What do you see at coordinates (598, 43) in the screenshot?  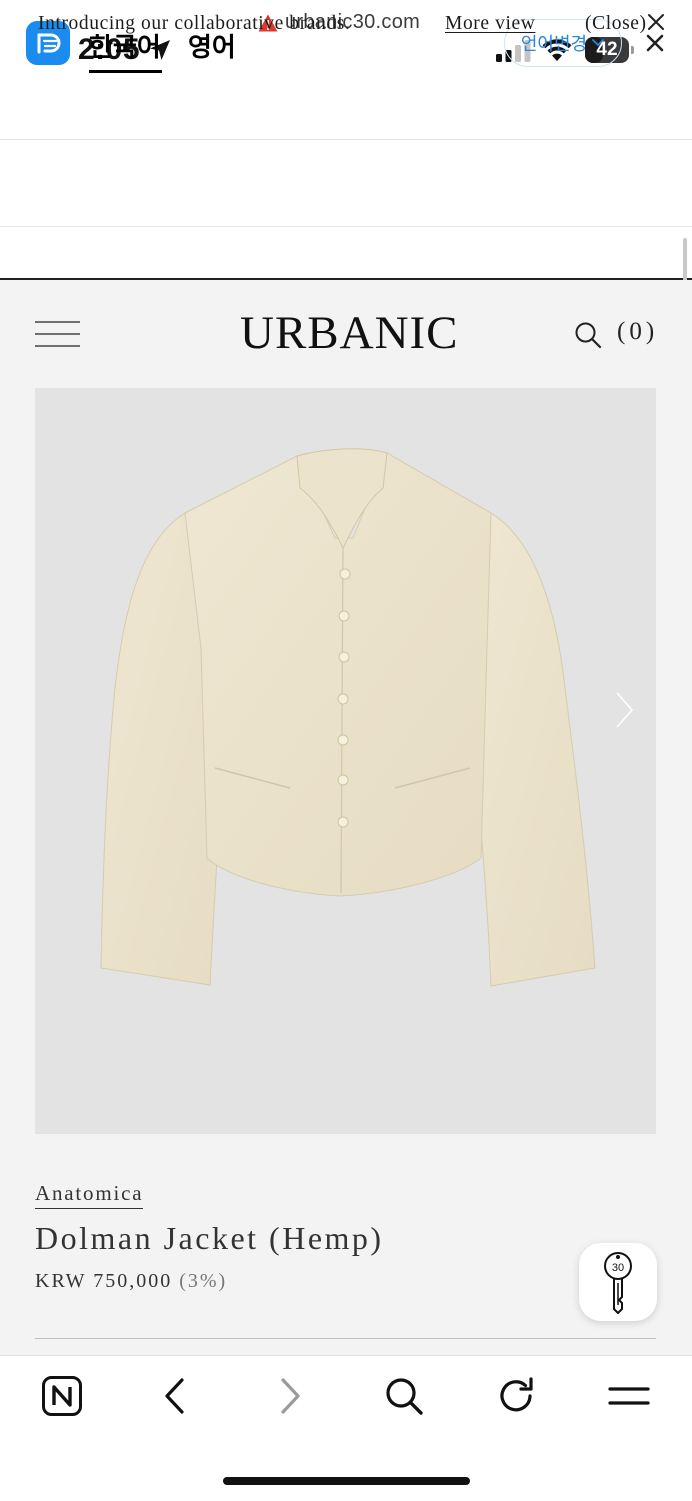 I see `chevron-down-icon` at bounding box center [598, 43].